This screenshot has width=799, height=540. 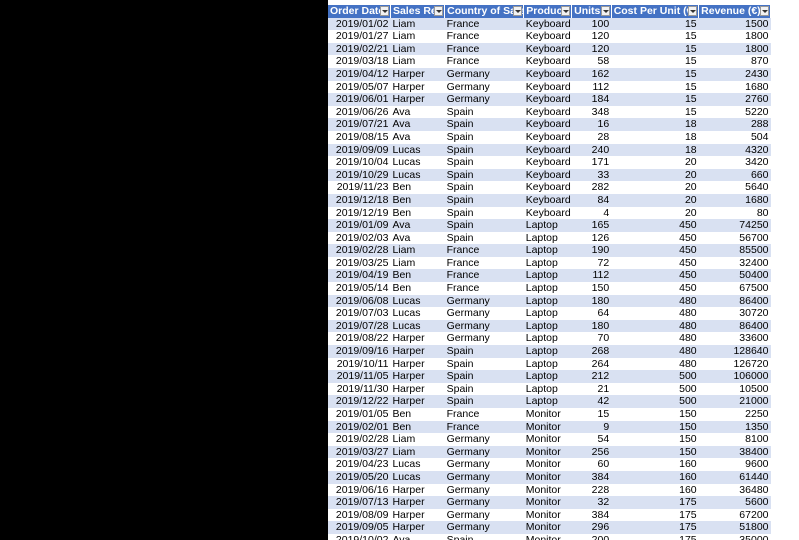 I want to click on order-date-cell: 2019/03/27, so click(x=359, y=452).